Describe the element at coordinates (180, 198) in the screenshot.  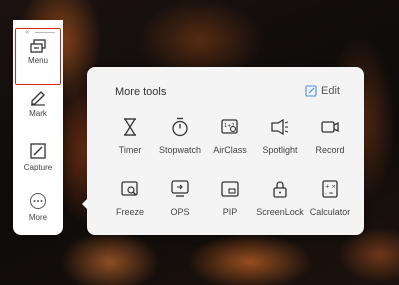
I see `ops-tool: OPS` at that location.